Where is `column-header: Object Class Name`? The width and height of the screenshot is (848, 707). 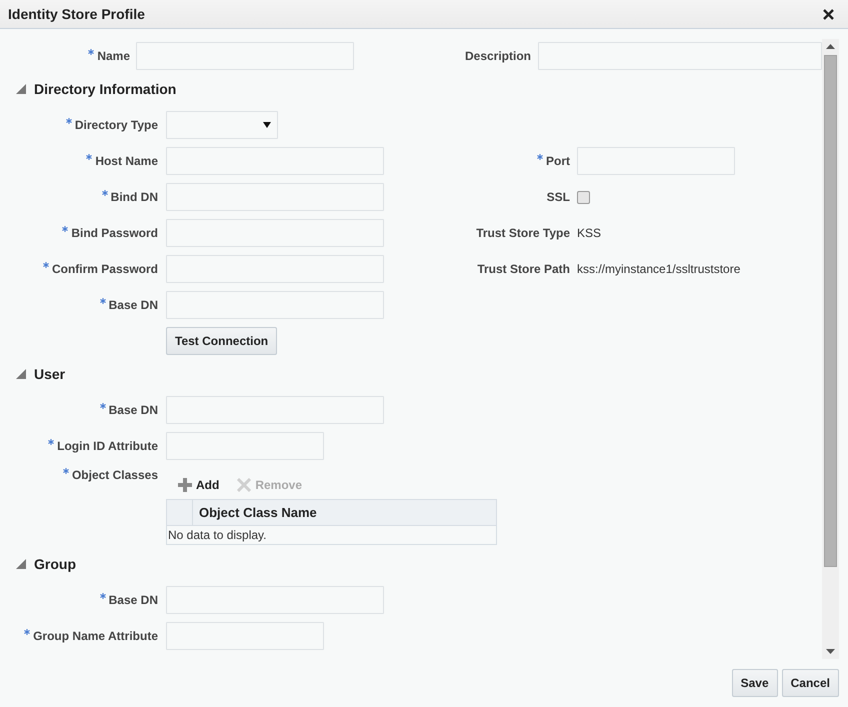 column-header: Object Class Name is located at coordinates (258, 513).